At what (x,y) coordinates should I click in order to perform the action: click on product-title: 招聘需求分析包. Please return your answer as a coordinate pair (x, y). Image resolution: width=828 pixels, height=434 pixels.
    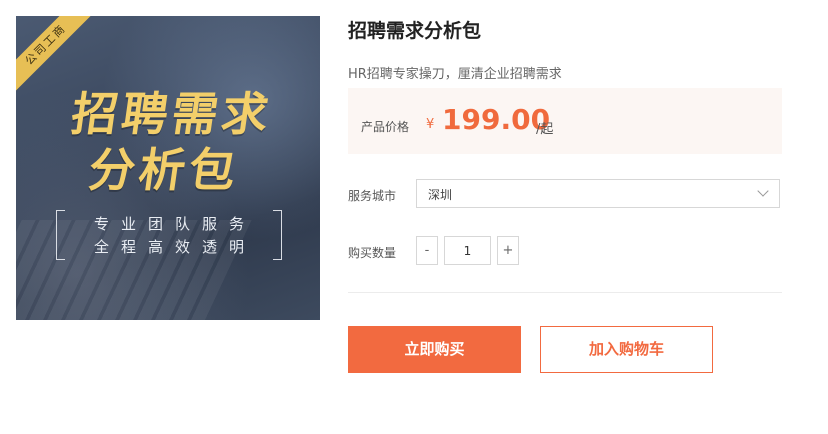
    Looking at the image, I should click on (415, 31).